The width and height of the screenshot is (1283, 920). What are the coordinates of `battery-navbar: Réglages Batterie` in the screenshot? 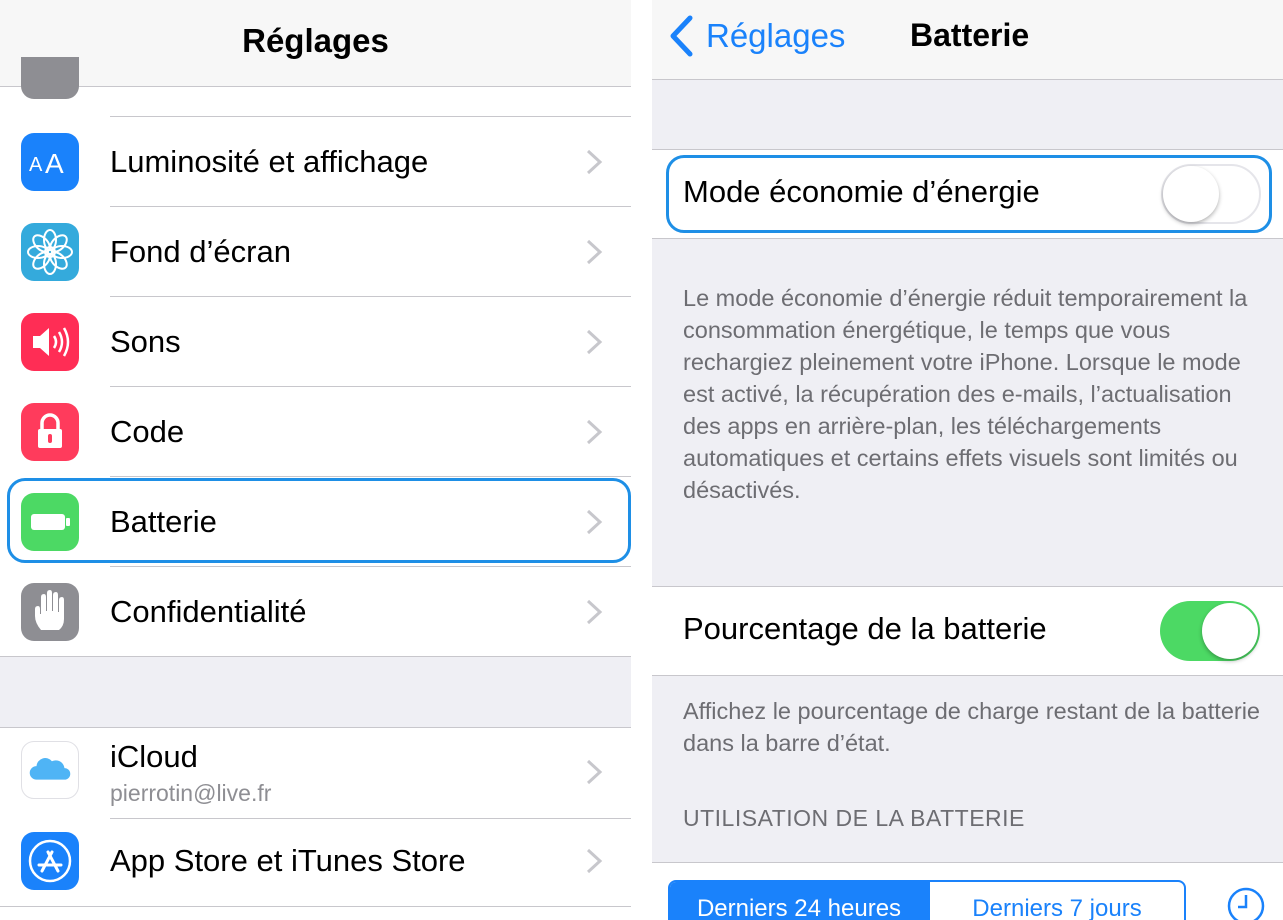 It's located at (967, 40).